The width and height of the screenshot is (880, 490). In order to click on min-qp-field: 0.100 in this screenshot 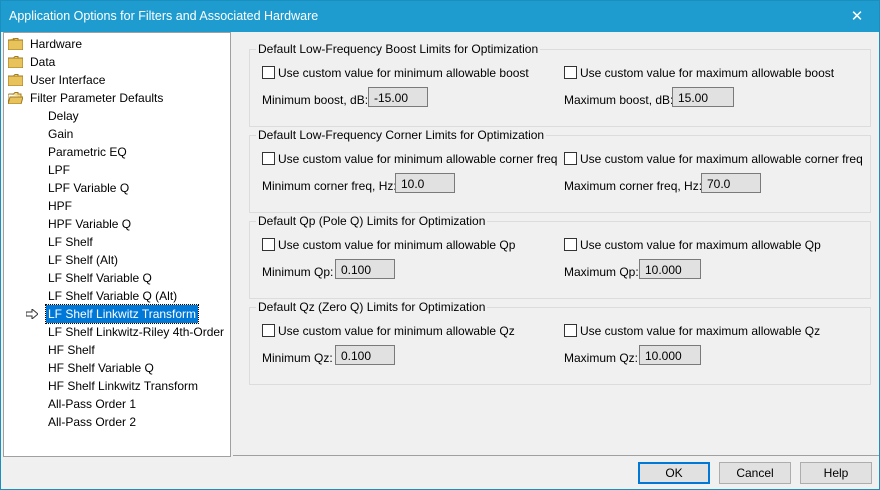, I will do `click(365, 269)`.